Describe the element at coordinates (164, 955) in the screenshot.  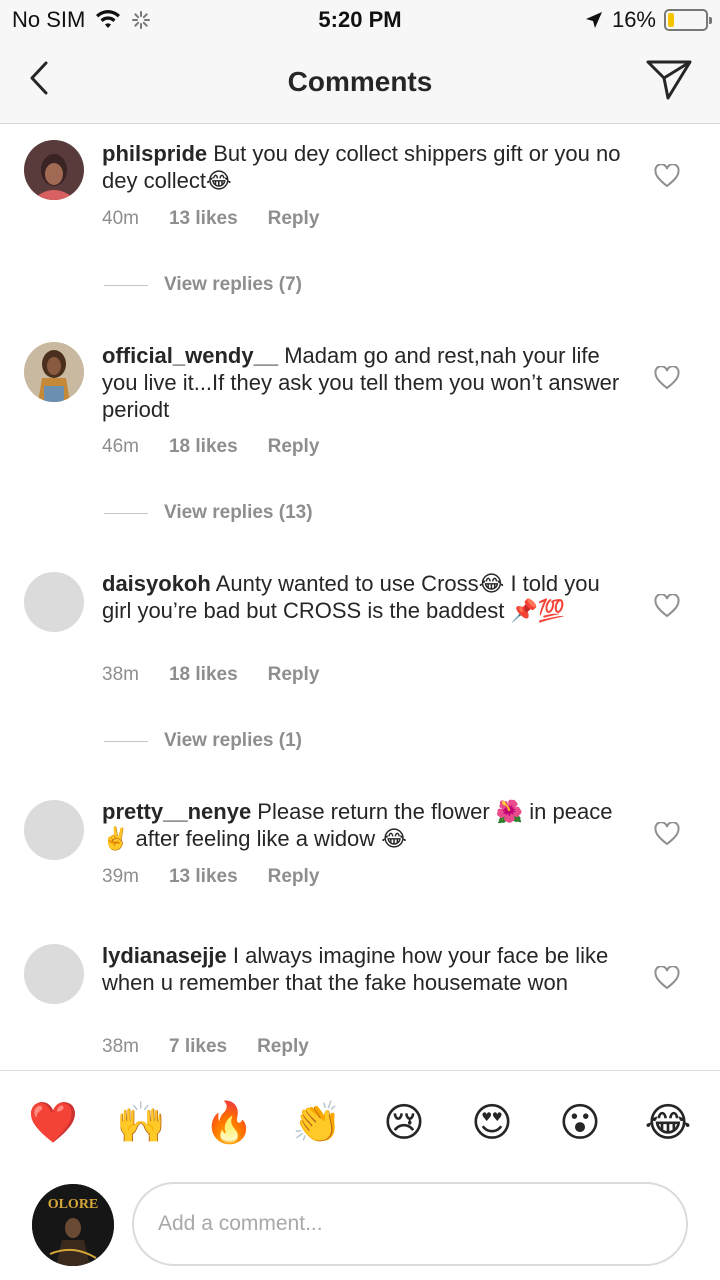
I see `comment-username: lydianasejje` at that location.